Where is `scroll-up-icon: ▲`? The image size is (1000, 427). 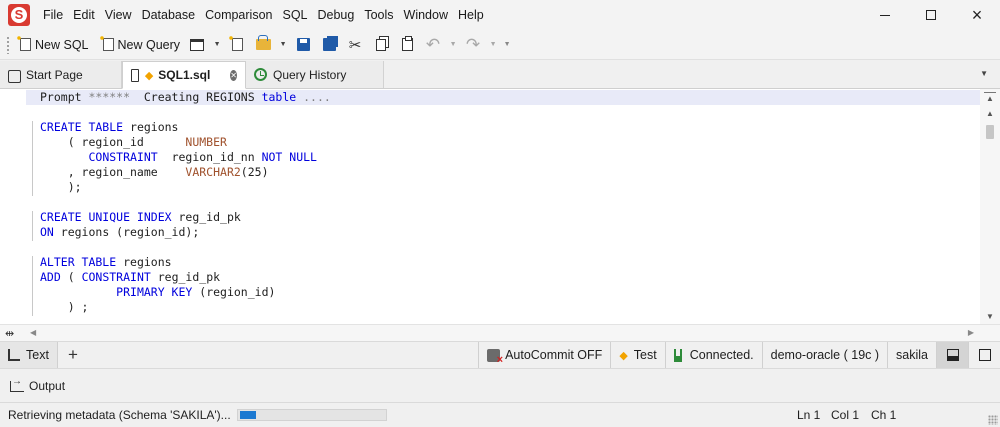 scroll-up-icon: ▲ is located at coordinates (990, 98).